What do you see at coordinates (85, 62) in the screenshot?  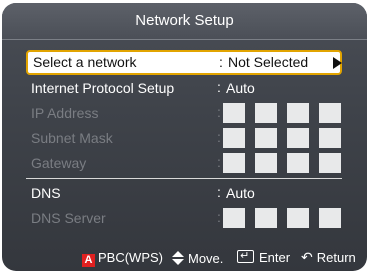 I see `select-network-label: Select a network` at bounding box center [85, 62].